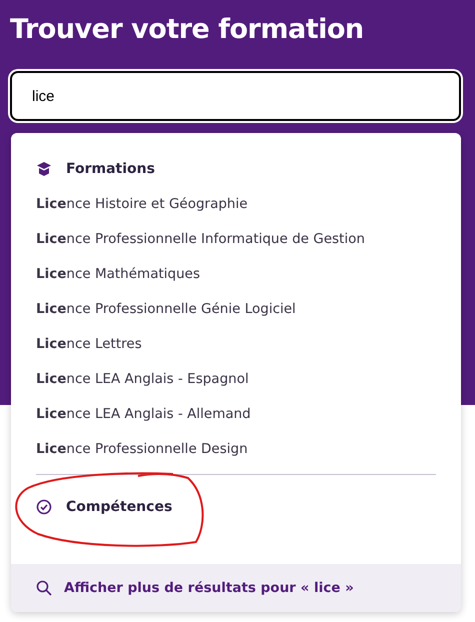  Describe the element at coordinates (89, 344) in the screenshot. I see `suggestion-item: Licence Lettres` at that location.